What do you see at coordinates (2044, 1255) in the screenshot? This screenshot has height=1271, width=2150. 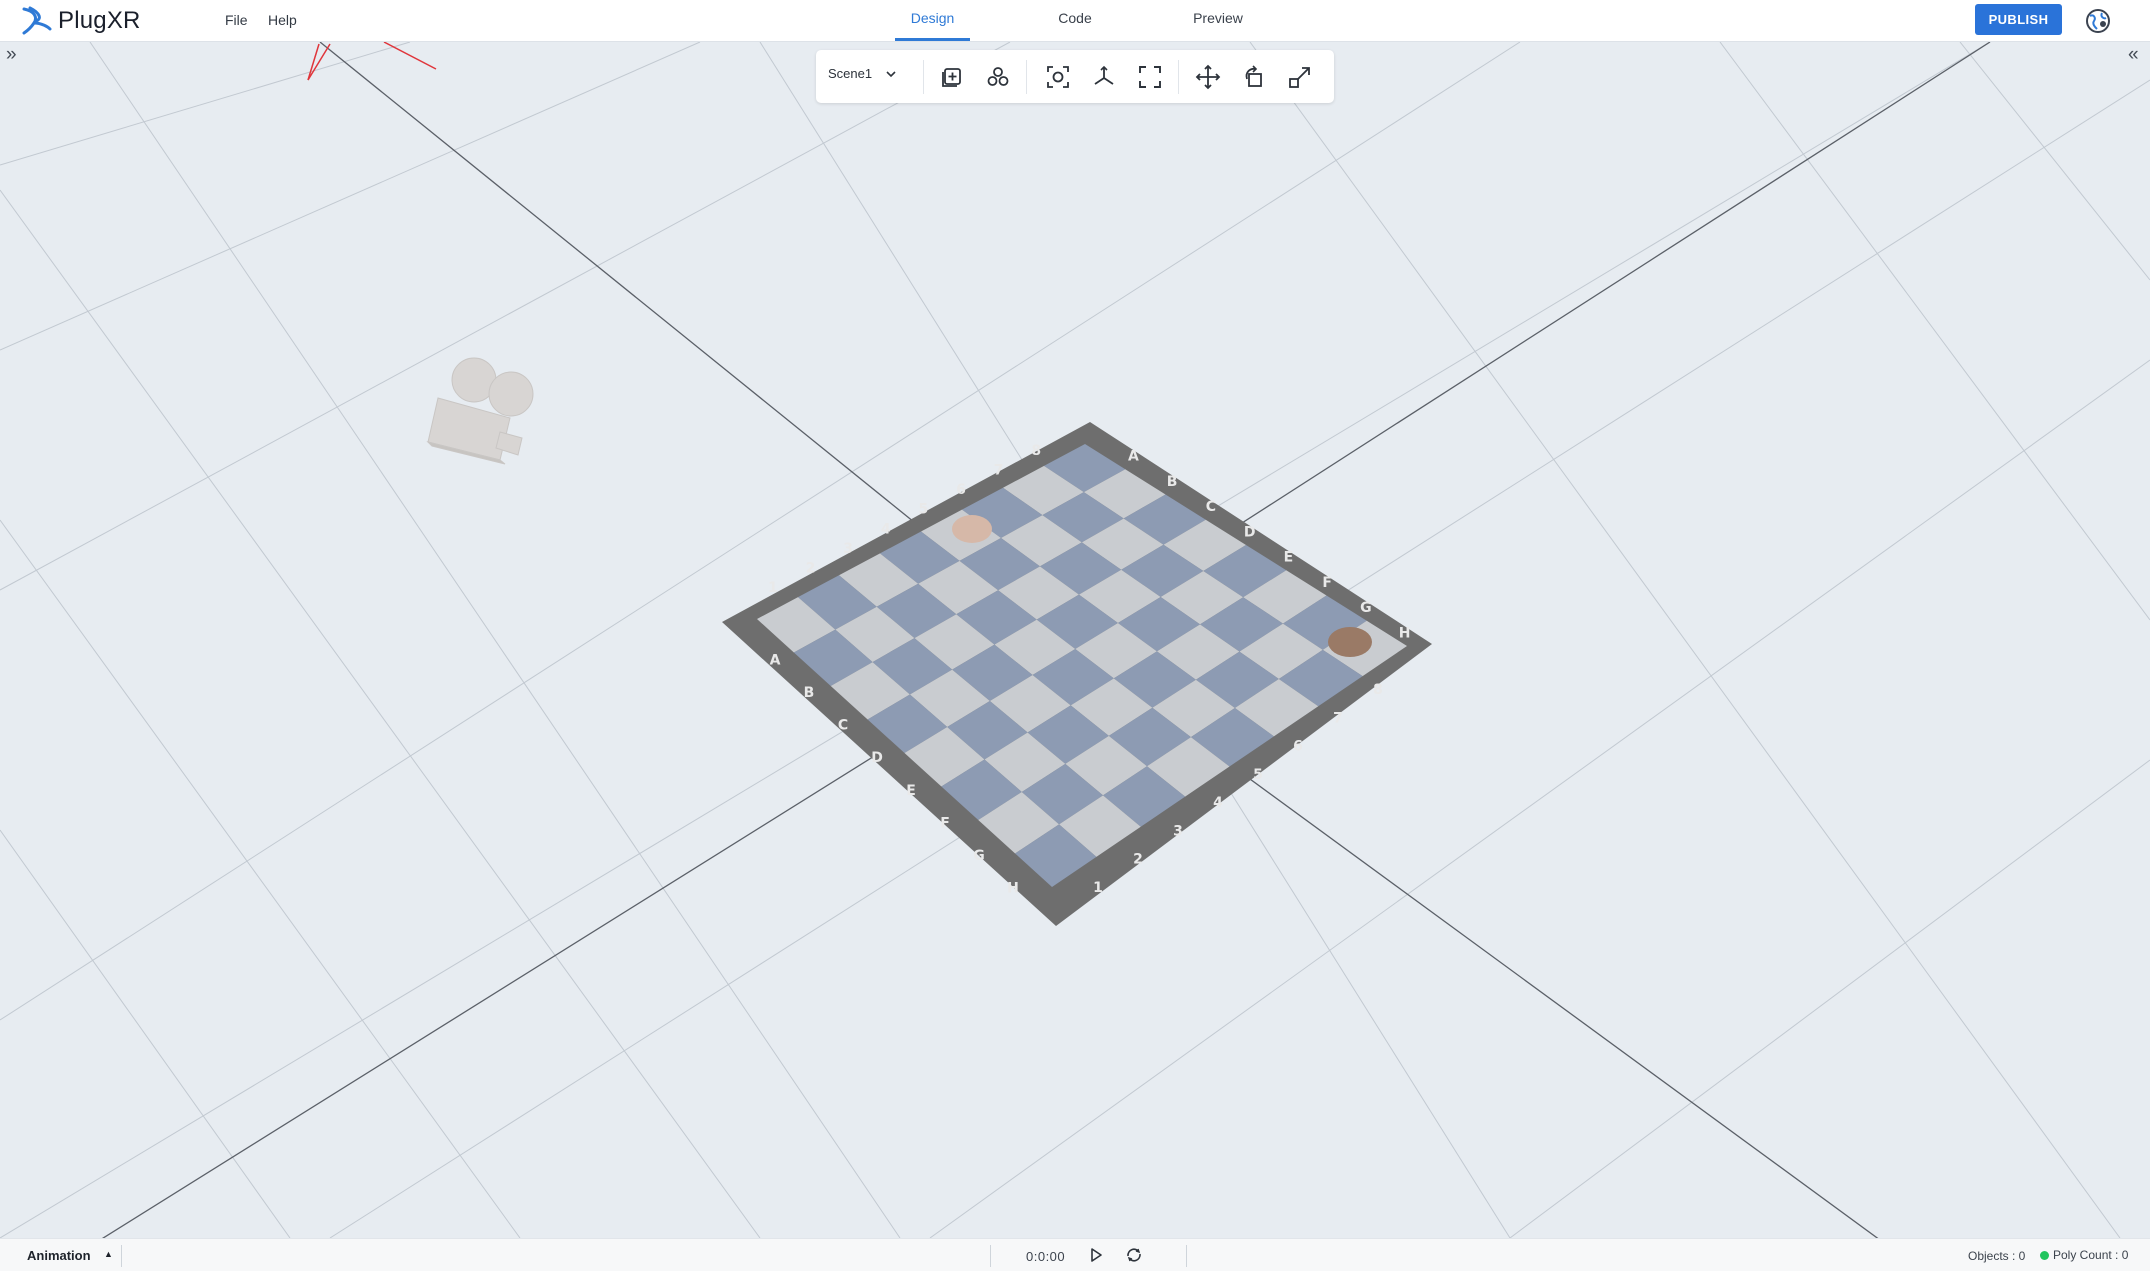 I see `status-dot-icon` at bounding box center [2044, 1255].